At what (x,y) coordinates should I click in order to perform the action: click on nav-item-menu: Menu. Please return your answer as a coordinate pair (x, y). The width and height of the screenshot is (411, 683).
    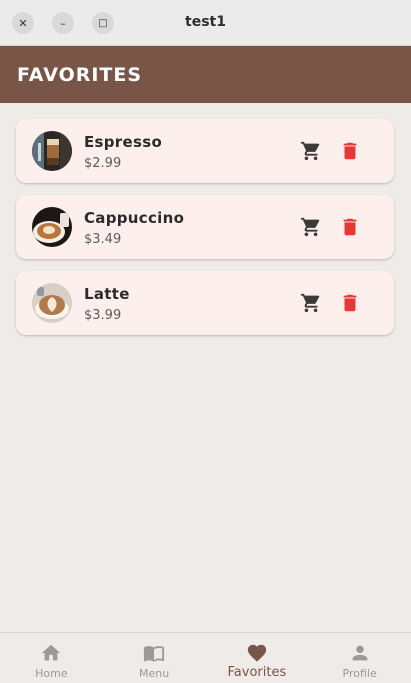
    Looking at the image, I should click on (154, 658).